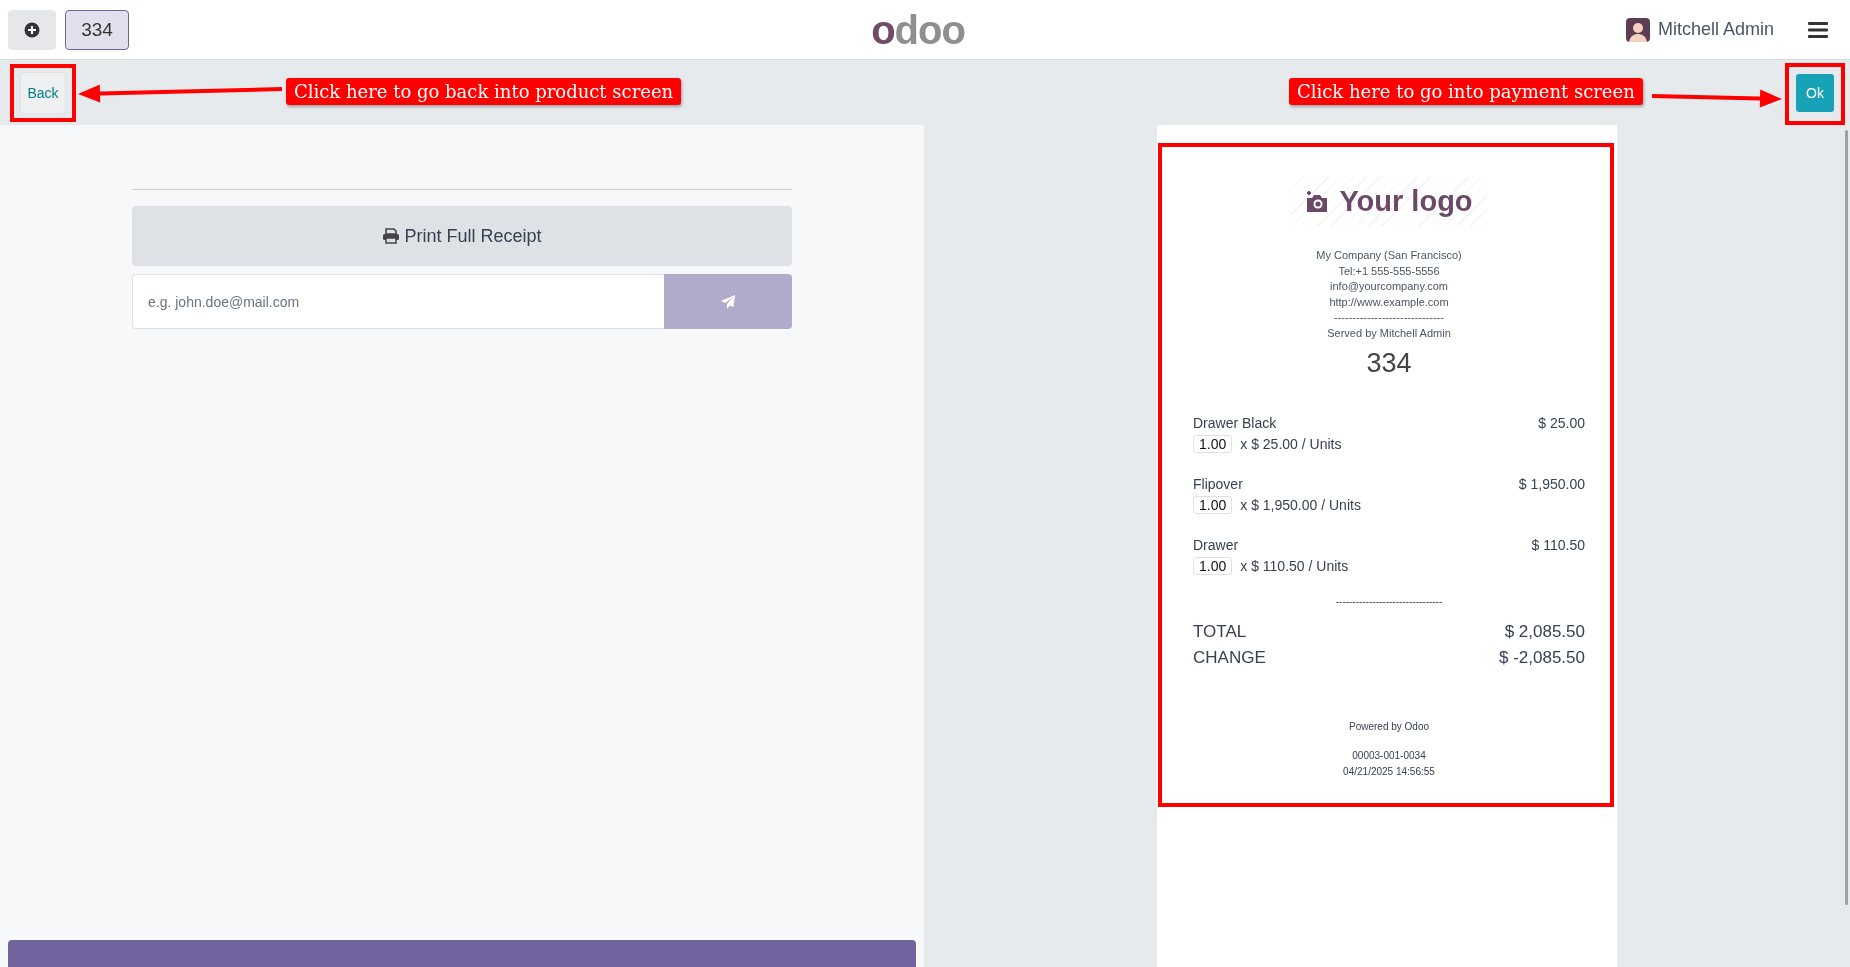 This screenshot has height=967, width=1850. What do you see at coordinates (1229, 657) in the screenshot?
I see `total-label: CHANGE` at bounding box center [1229, 657].